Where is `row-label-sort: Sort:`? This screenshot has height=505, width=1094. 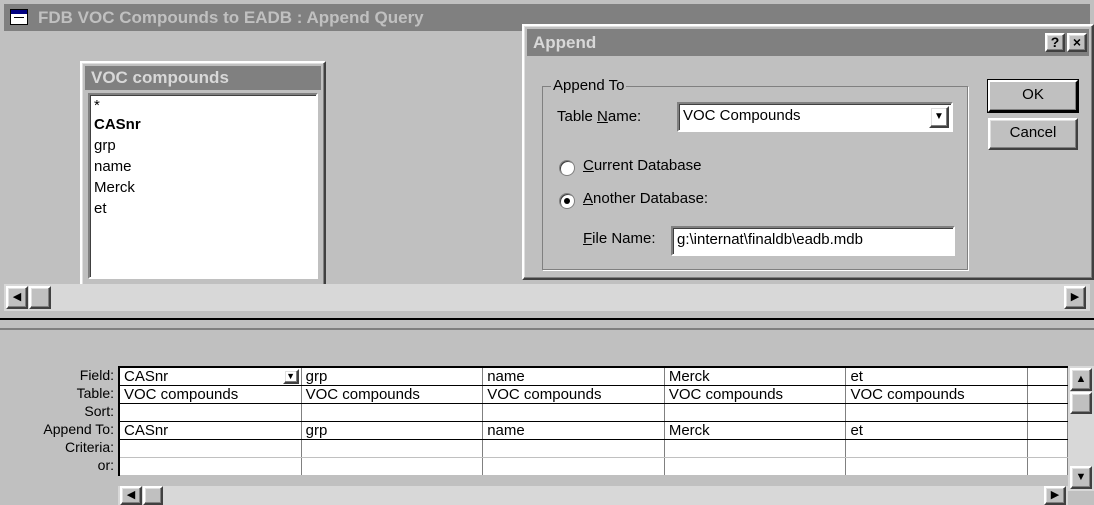 row-label-sort: Sort: is located at coordinates (99, 411).